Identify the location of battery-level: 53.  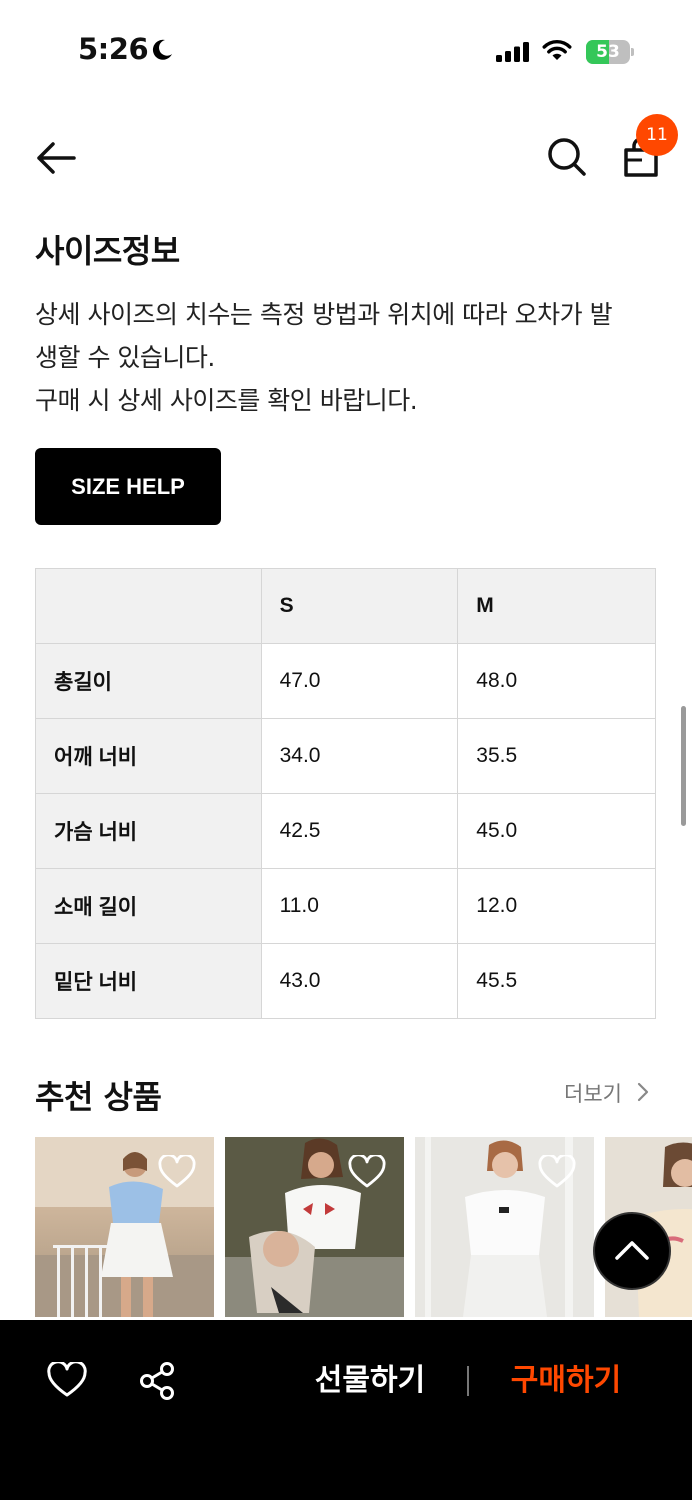
(608, 52).